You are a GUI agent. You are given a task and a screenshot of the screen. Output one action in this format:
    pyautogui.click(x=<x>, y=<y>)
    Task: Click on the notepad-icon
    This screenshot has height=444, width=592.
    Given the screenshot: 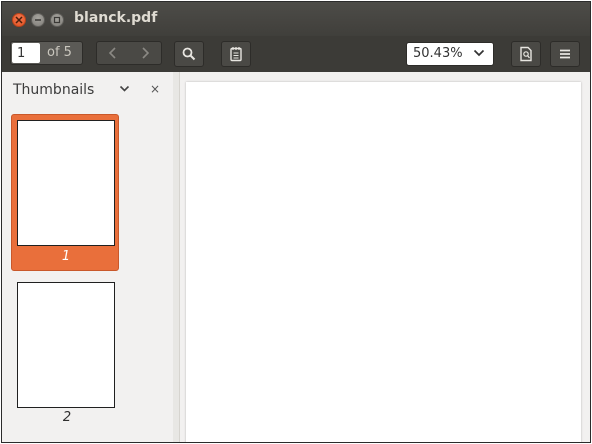 What is the action you would take?
    pyautogui.click(x=236, y=54)
    